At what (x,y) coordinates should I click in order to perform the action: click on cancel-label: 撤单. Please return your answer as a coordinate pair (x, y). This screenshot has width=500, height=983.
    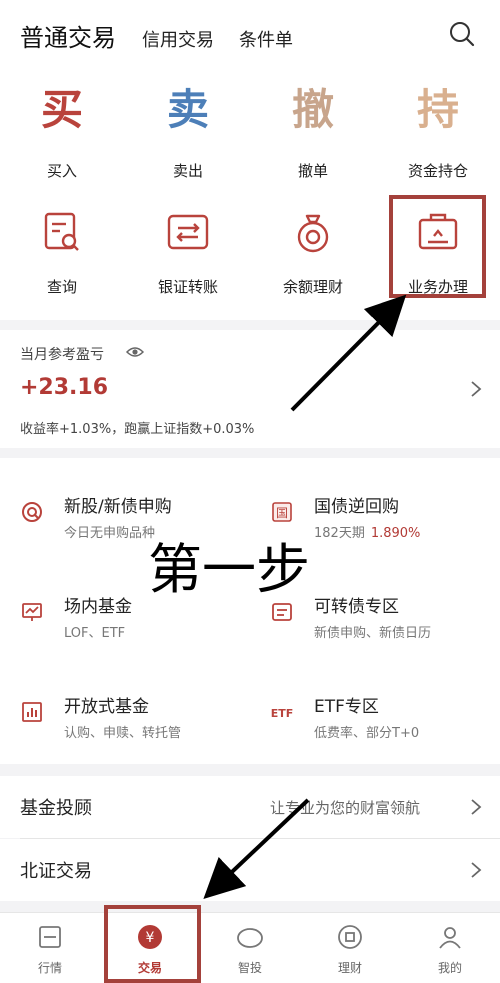
    Looking at the image, I should click on (312, 171).